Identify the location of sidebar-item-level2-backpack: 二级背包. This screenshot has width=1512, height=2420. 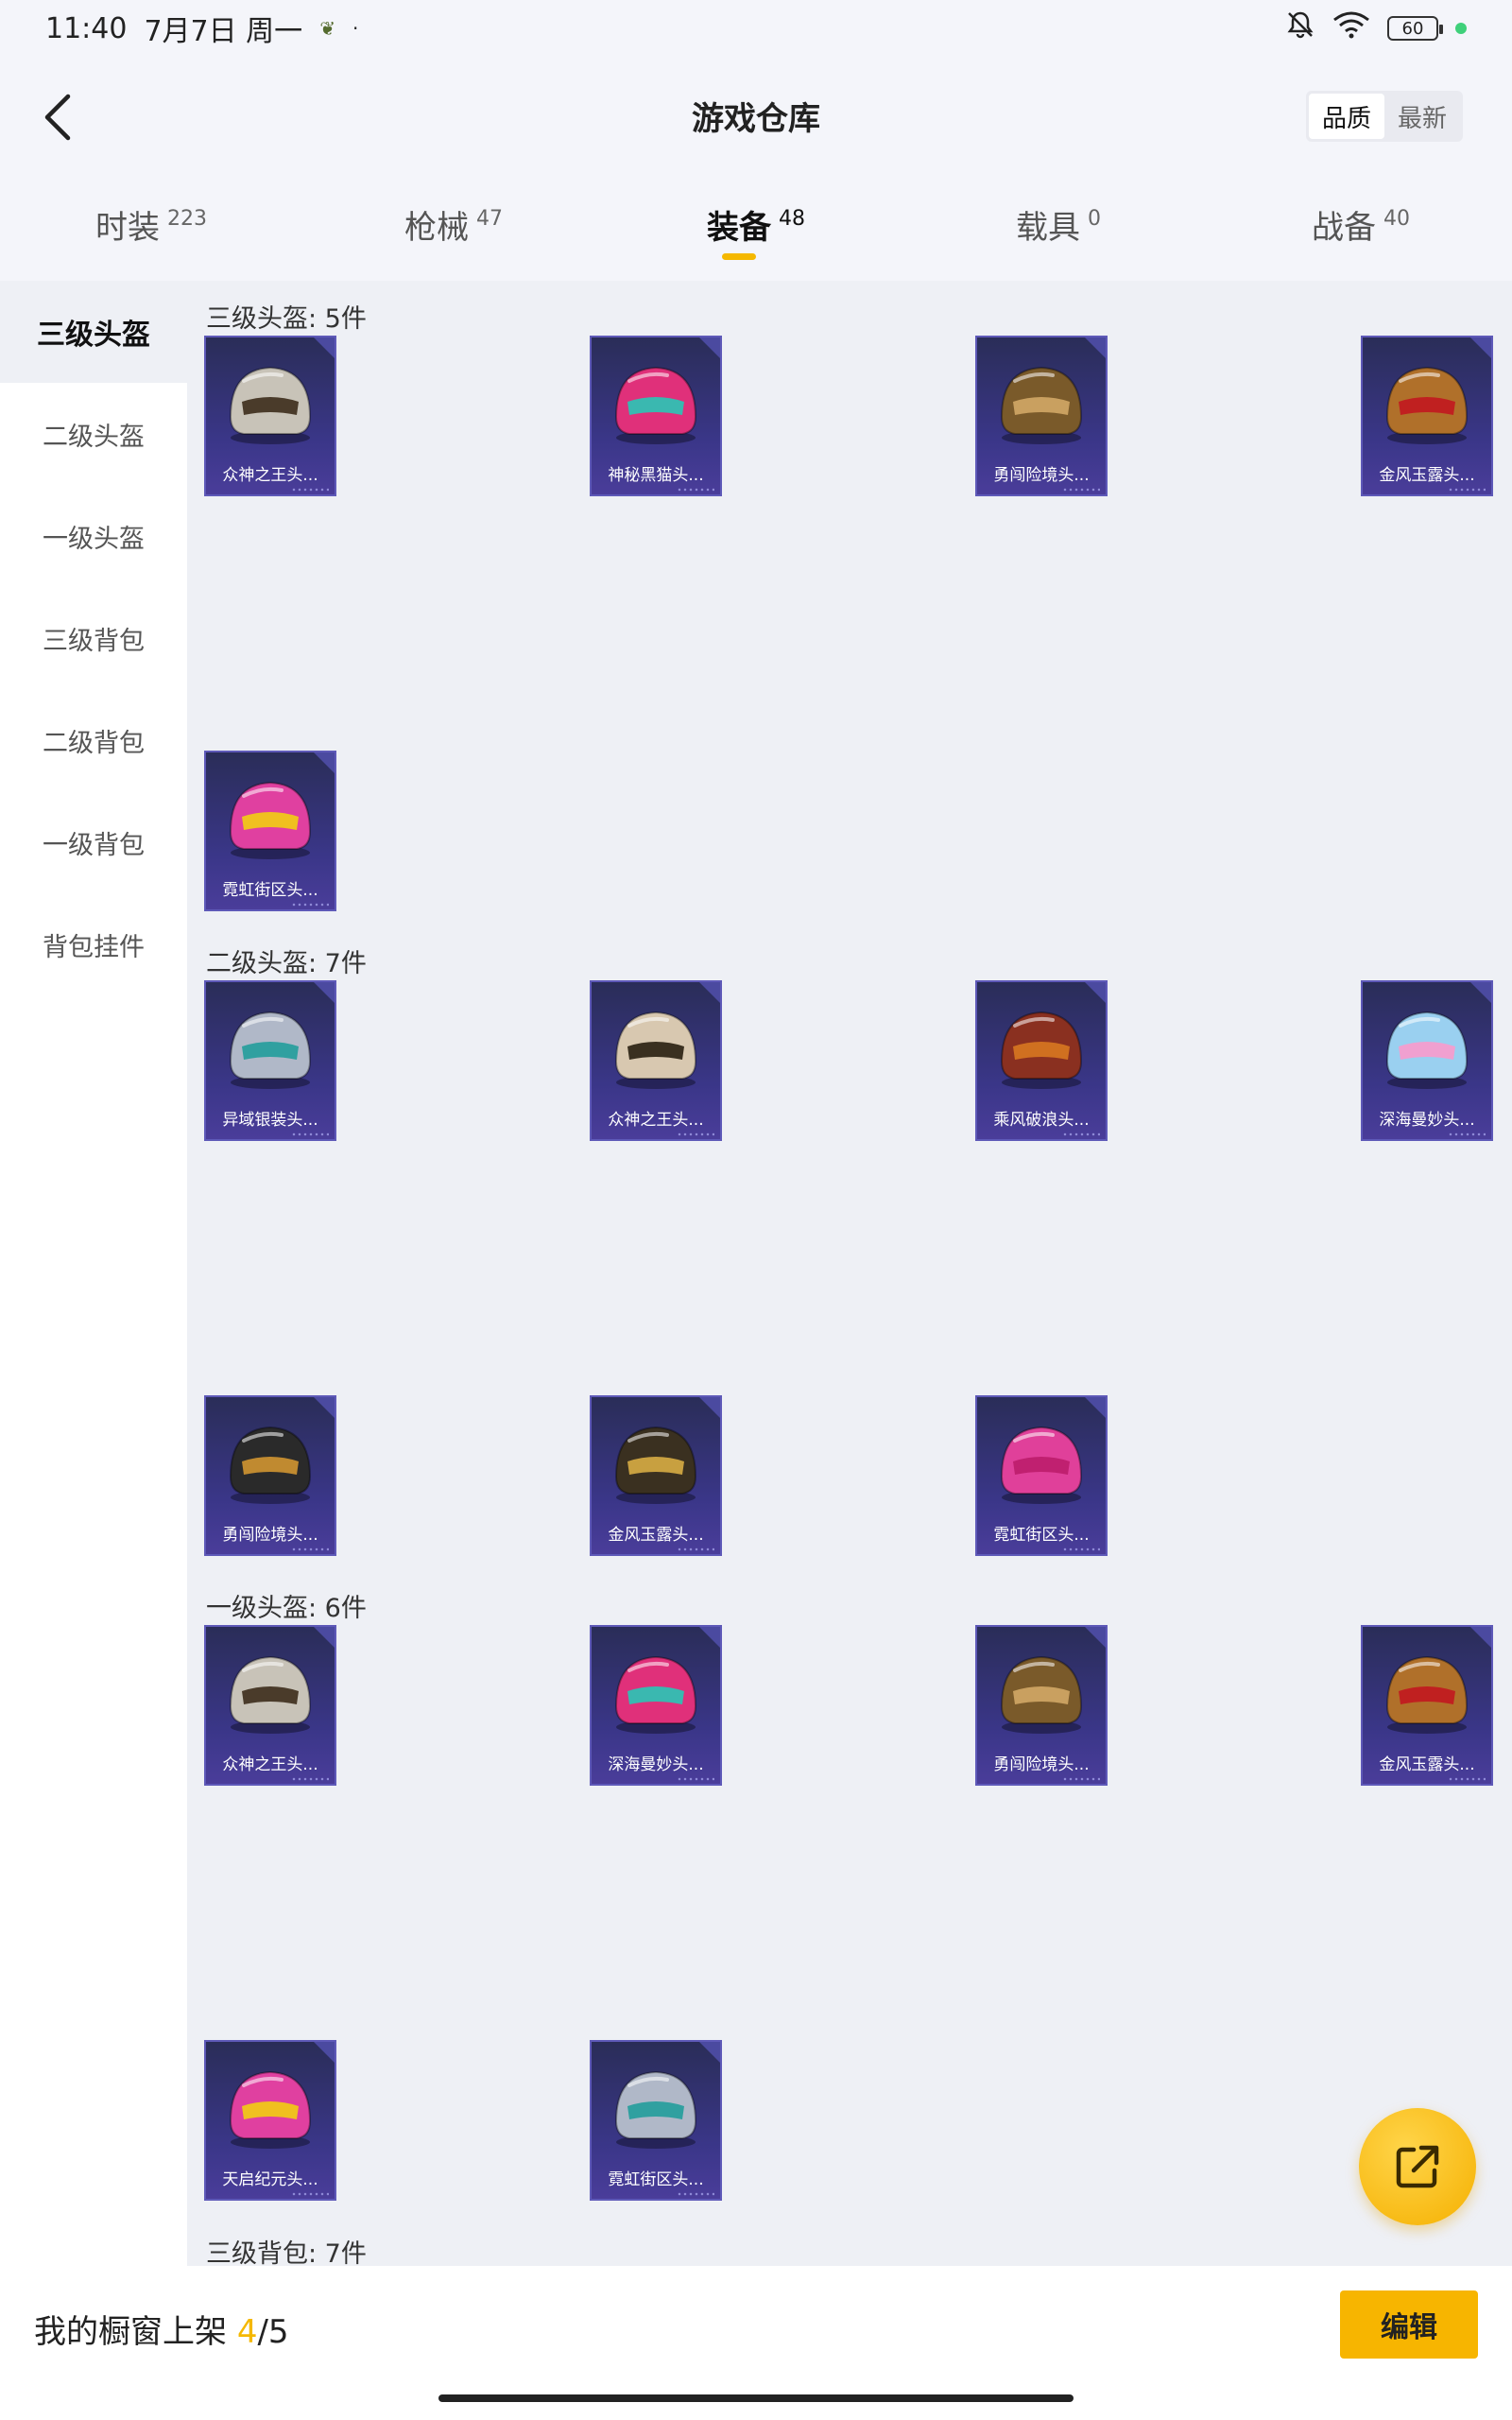
(93, 740).